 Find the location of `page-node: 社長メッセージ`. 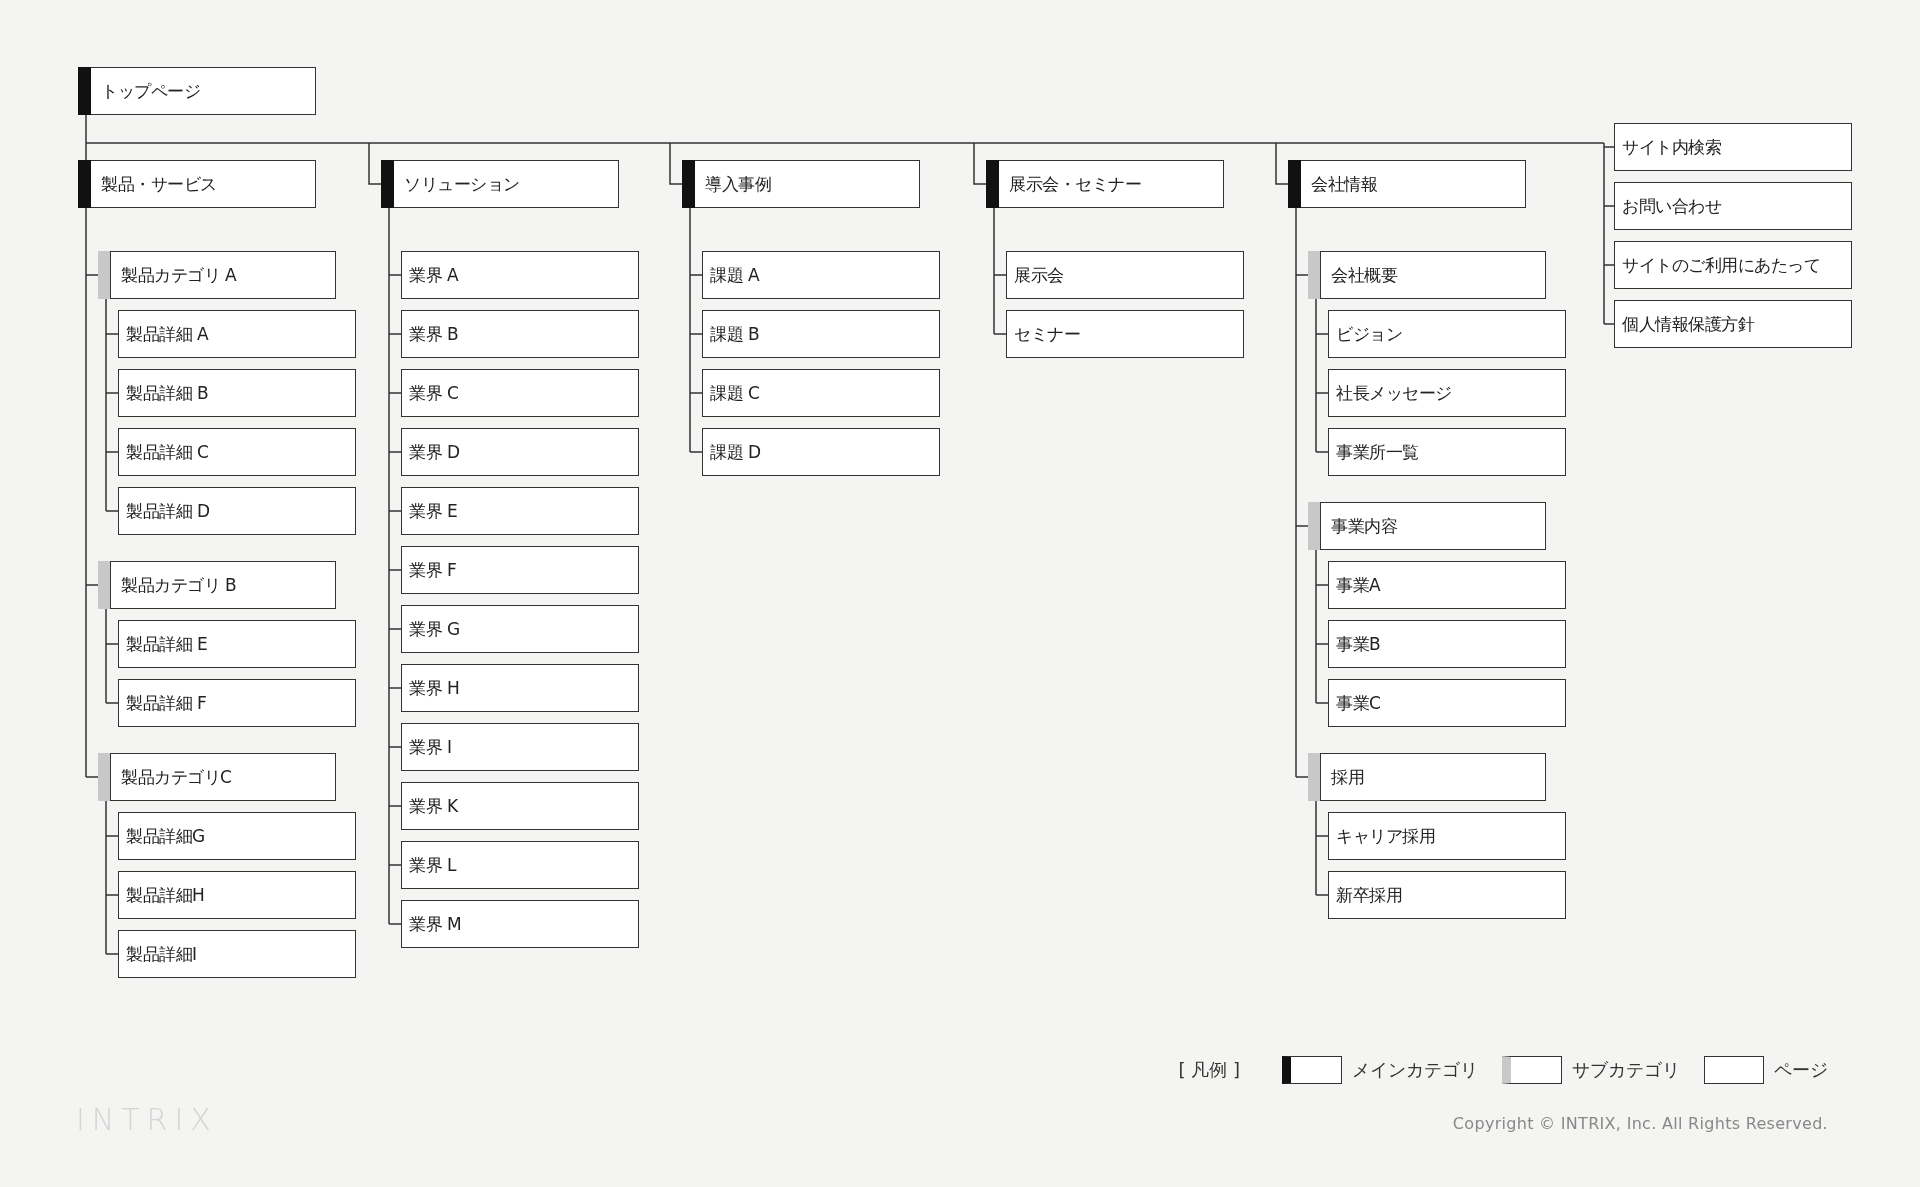

page-node: 社長メッセージ is located at coordinates (1447, 393).